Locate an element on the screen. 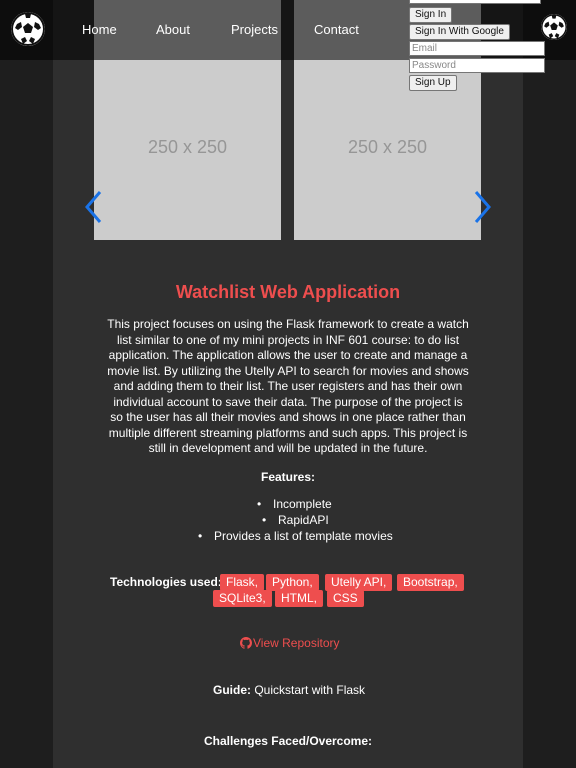  list-item: RapidAPI is located at coordinates (295, 520).